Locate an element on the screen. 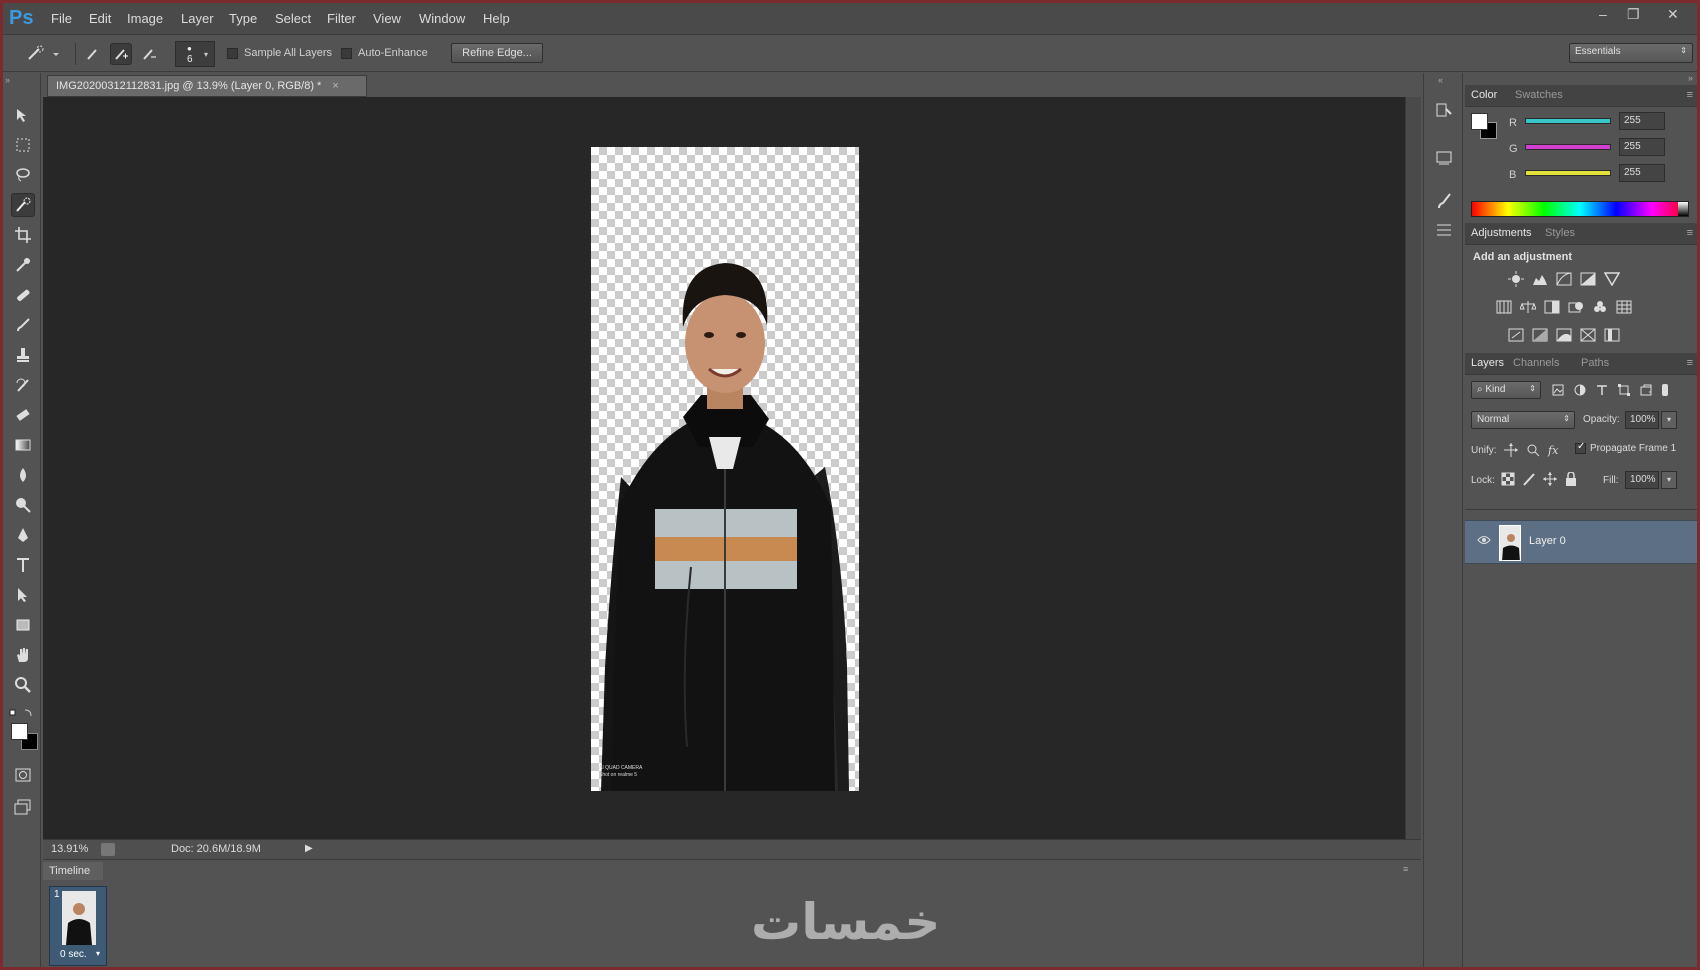 The width and height of the screenshot is (1700, 970). vibrance-icon is located at coordinates (1612, 279).